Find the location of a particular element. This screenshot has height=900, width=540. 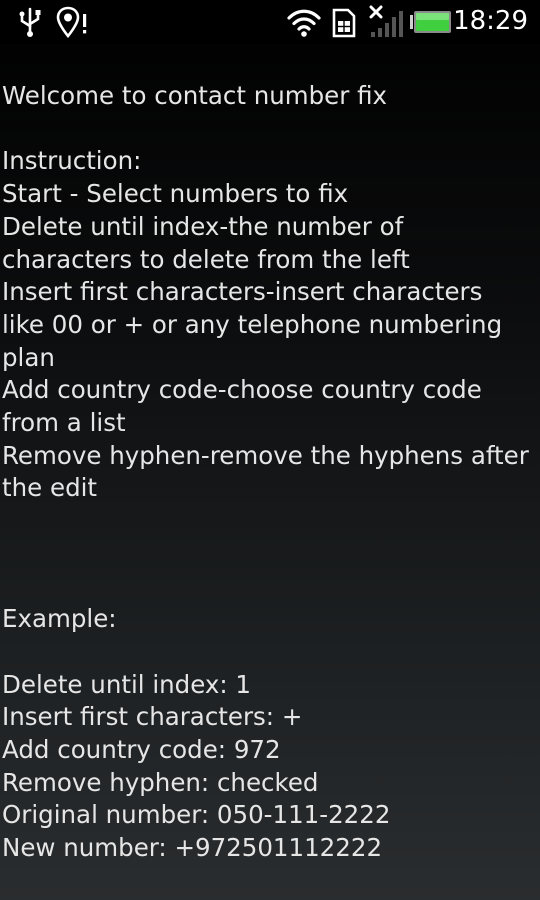

battery-icon is located at coordinates (430, 22).